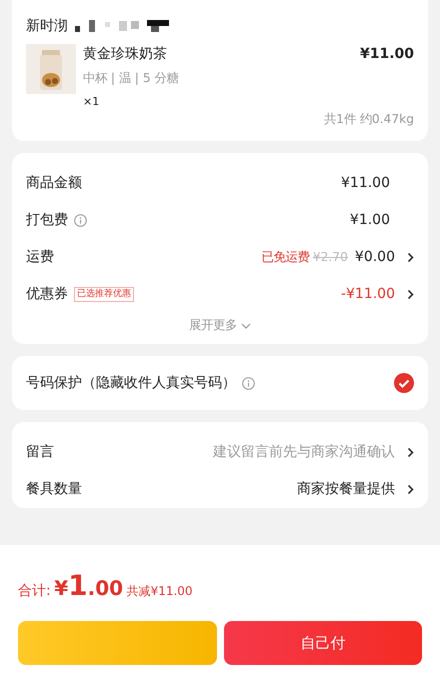  Describe the element at coordinates (387, 54) in the screenshot. I see `product-price: ¥11.00` at that location.